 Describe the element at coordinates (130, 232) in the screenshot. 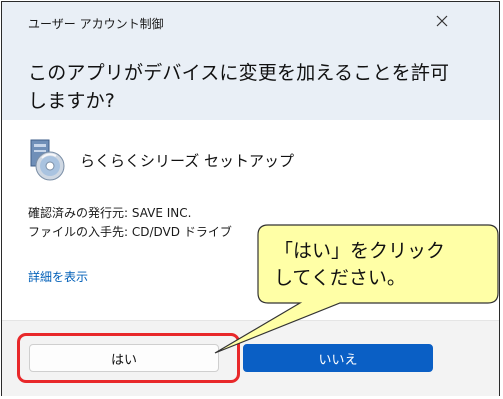

I see `file-source-text: ファイルの入手先: CD/DVD ドライブ` at that location.